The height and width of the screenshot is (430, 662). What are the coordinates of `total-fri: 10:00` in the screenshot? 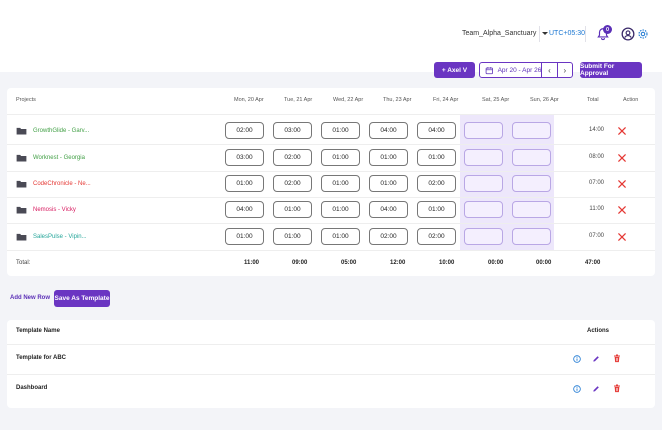 It's located at (447, 263).